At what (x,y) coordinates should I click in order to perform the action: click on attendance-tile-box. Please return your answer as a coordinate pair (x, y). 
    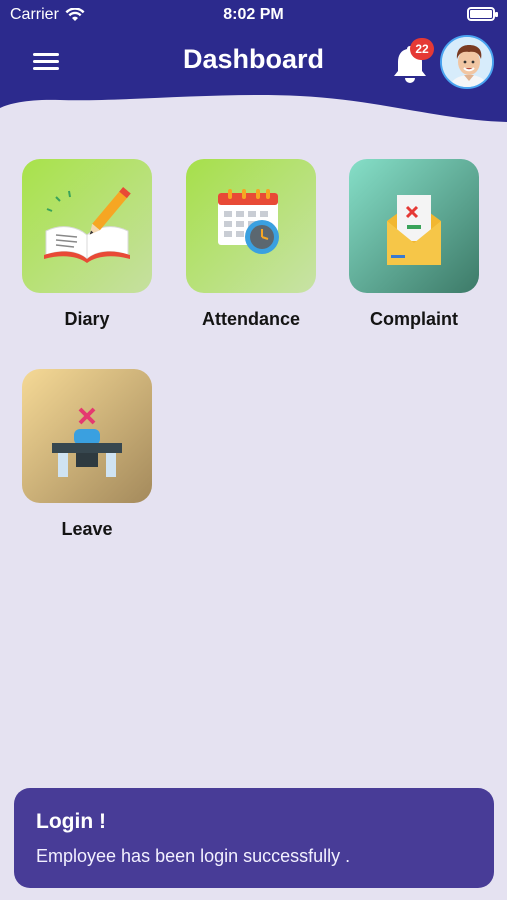
    Looking at the image, I should click on (251, 226).